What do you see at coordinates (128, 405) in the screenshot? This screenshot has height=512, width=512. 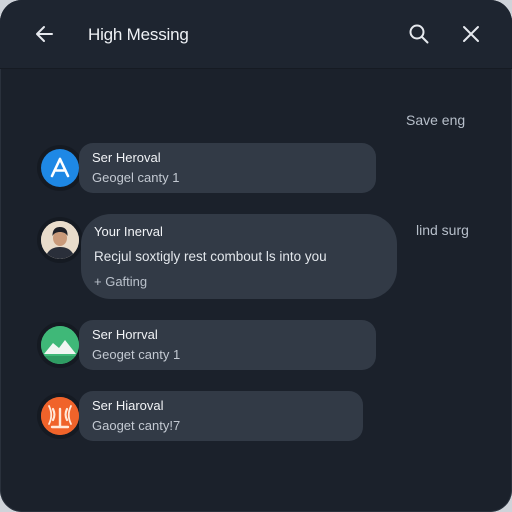 I see `sender-name: Ser Hiaroval` at bounding box center [128, 405].